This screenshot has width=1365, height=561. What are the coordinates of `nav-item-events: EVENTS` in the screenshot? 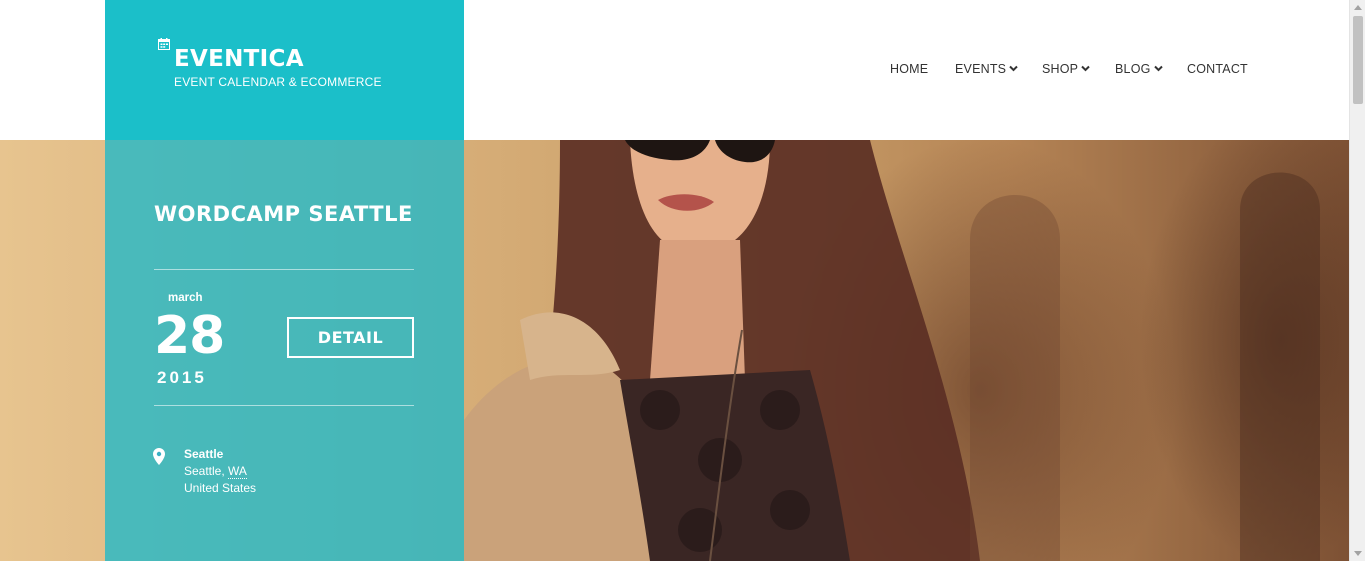 It's located at (986, 69).